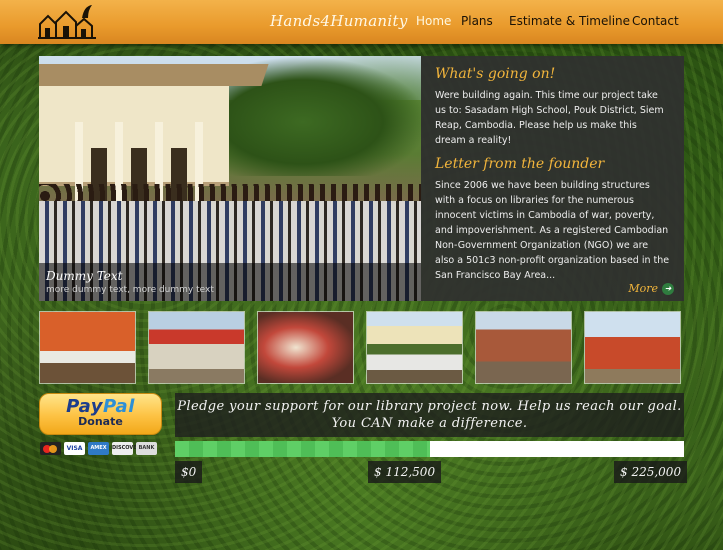  I want to click on nav-home: Home, so click(433, 21).